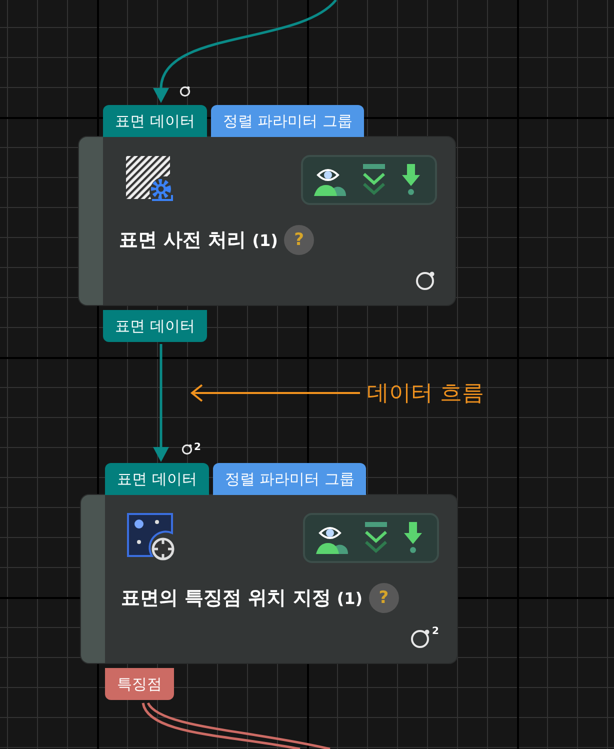  I want to click on feature-point-icon, so click(152, 537).